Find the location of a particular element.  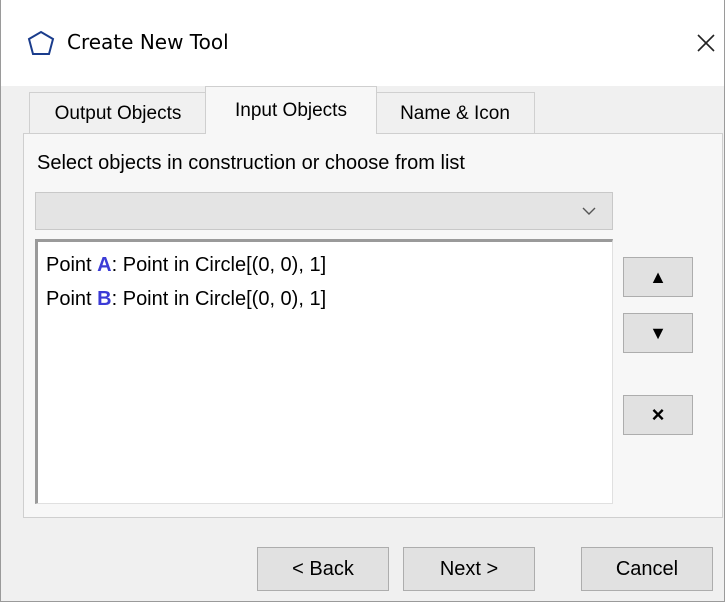

object-select-dropdown is located at coordinates (324, 211).